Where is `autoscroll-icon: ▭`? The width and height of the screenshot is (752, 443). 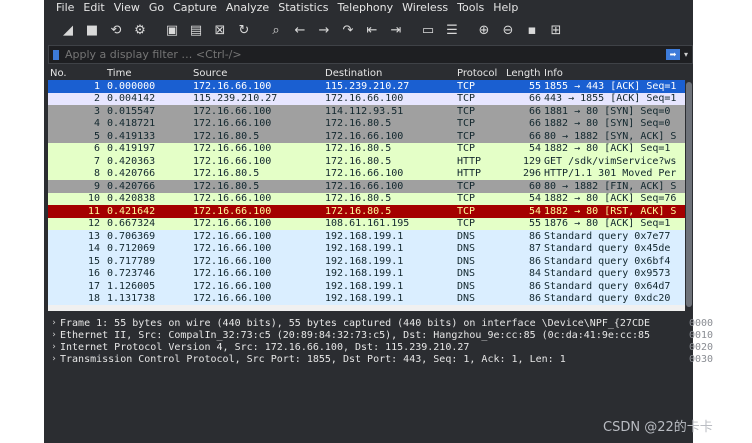
autoscroll-icon: ▭ is located at coordinates (428, 30).